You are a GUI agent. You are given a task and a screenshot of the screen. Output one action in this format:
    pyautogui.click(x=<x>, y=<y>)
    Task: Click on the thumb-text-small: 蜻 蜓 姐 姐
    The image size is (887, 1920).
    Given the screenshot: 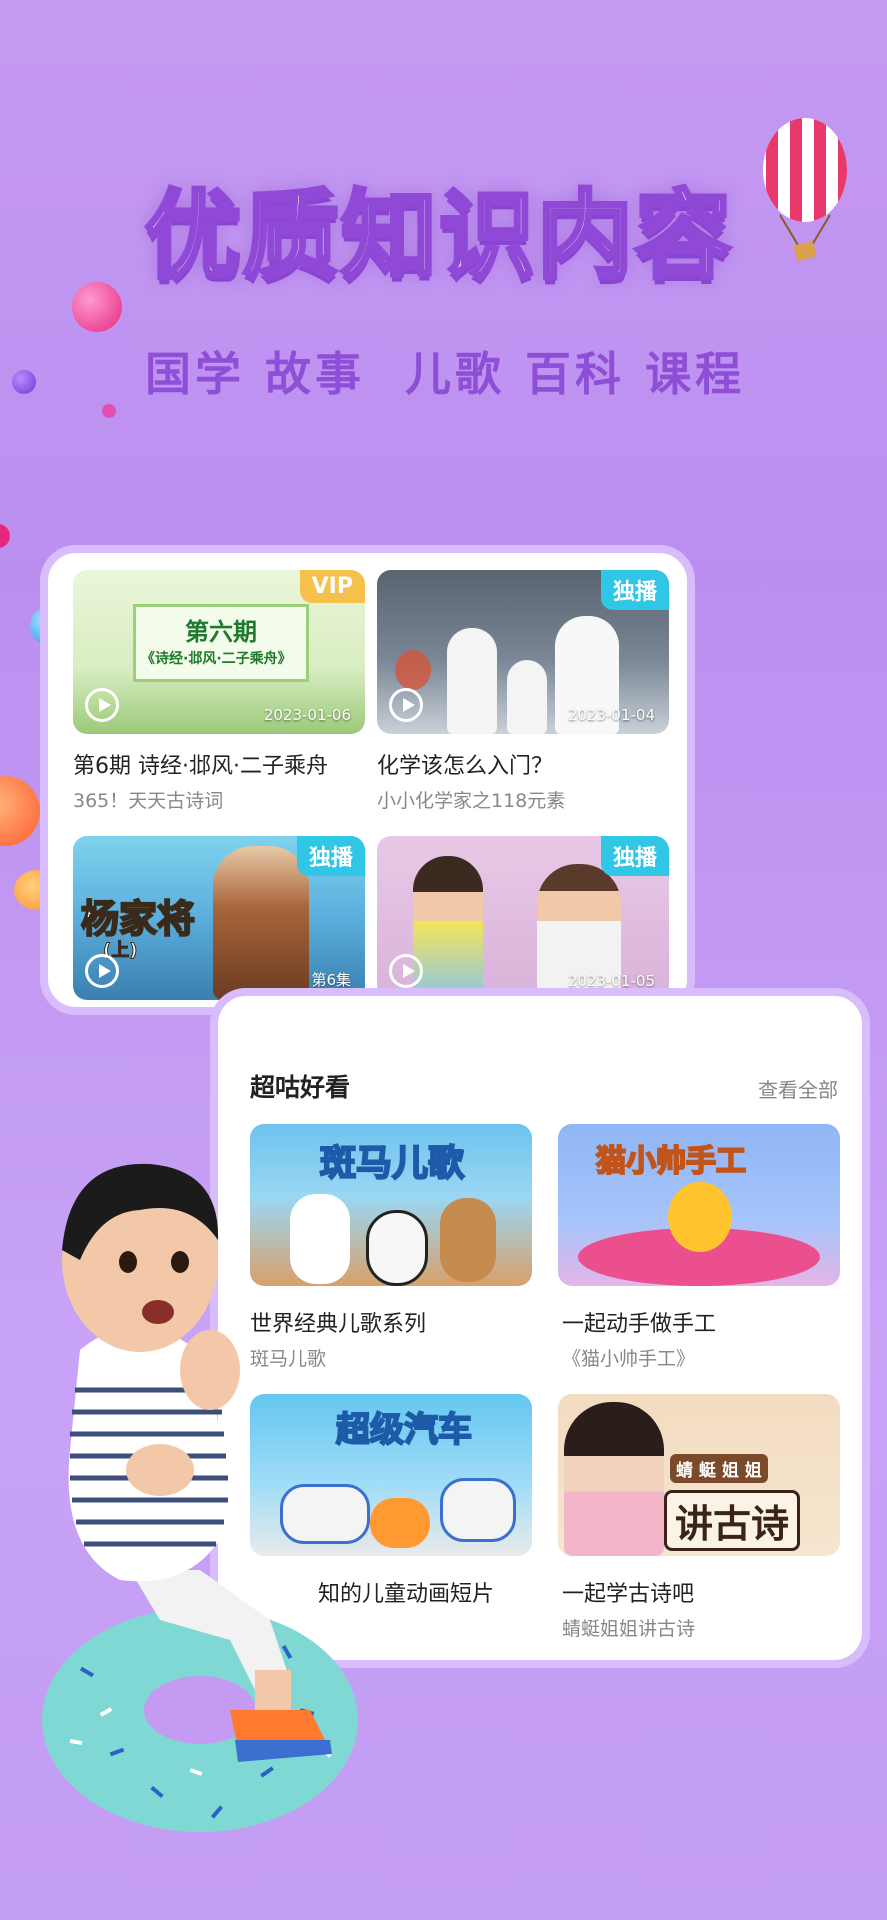 What is the action you would take?
    pyautogui.click(x=719, y=1468)
    